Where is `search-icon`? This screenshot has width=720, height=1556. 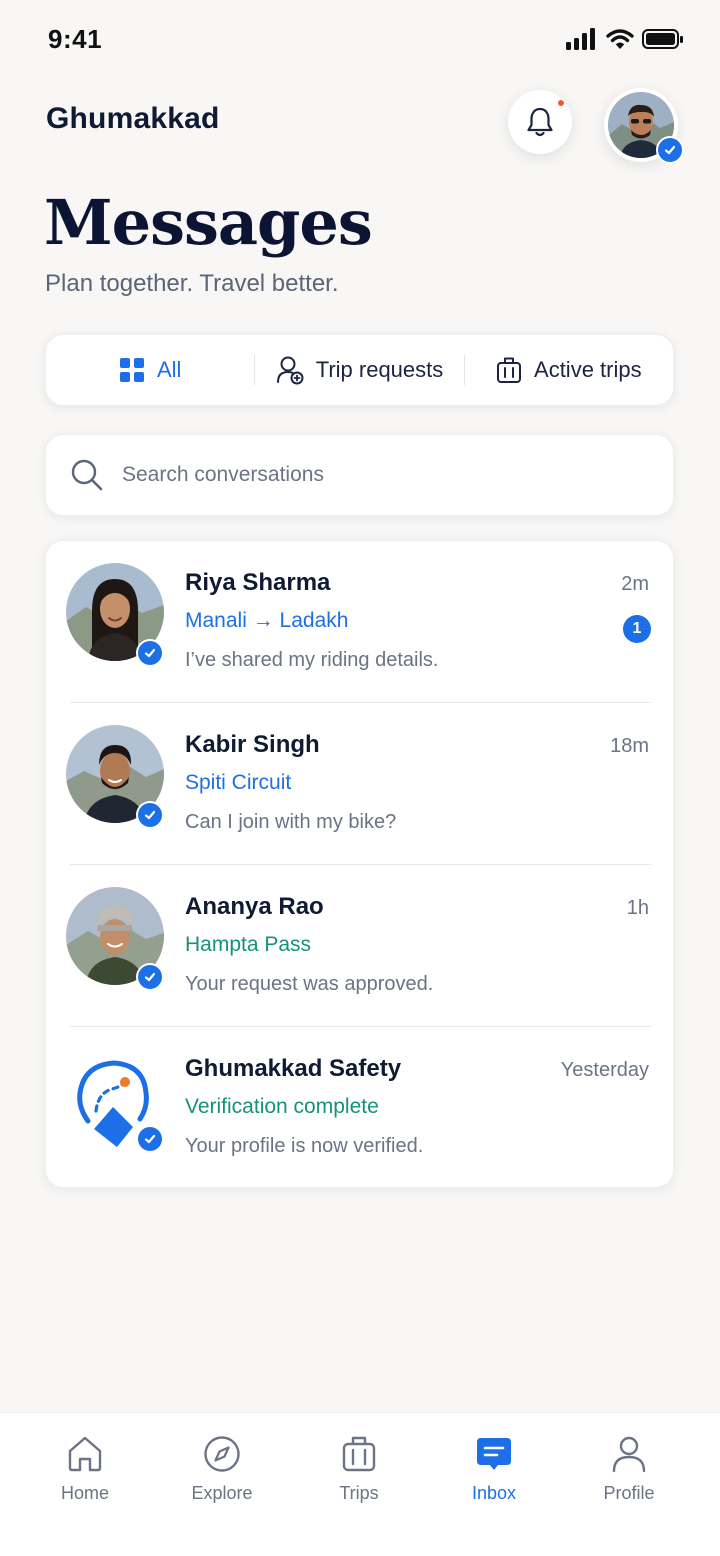
search-icon is located at coordinates (87, 475).